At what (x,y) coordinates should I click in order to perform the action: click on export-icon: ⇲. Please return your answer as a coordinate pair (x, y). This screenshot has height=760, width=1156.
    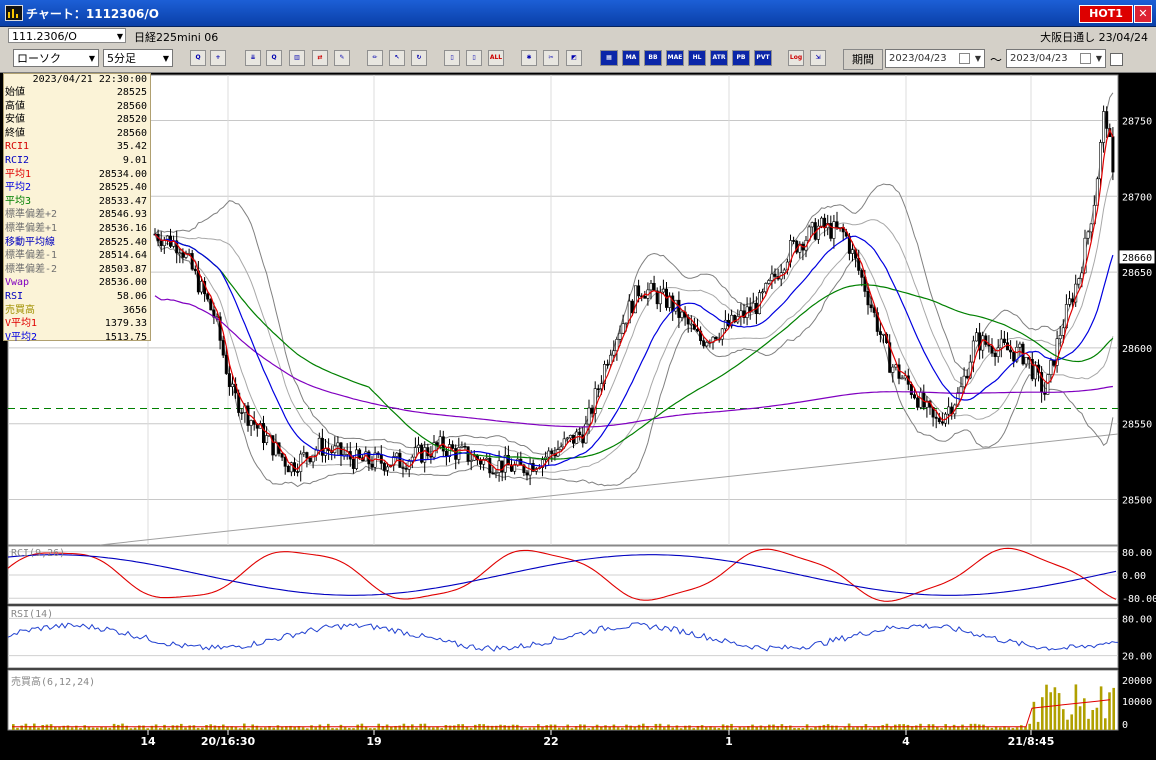
    Looking at the image, I should click on (818, 58).